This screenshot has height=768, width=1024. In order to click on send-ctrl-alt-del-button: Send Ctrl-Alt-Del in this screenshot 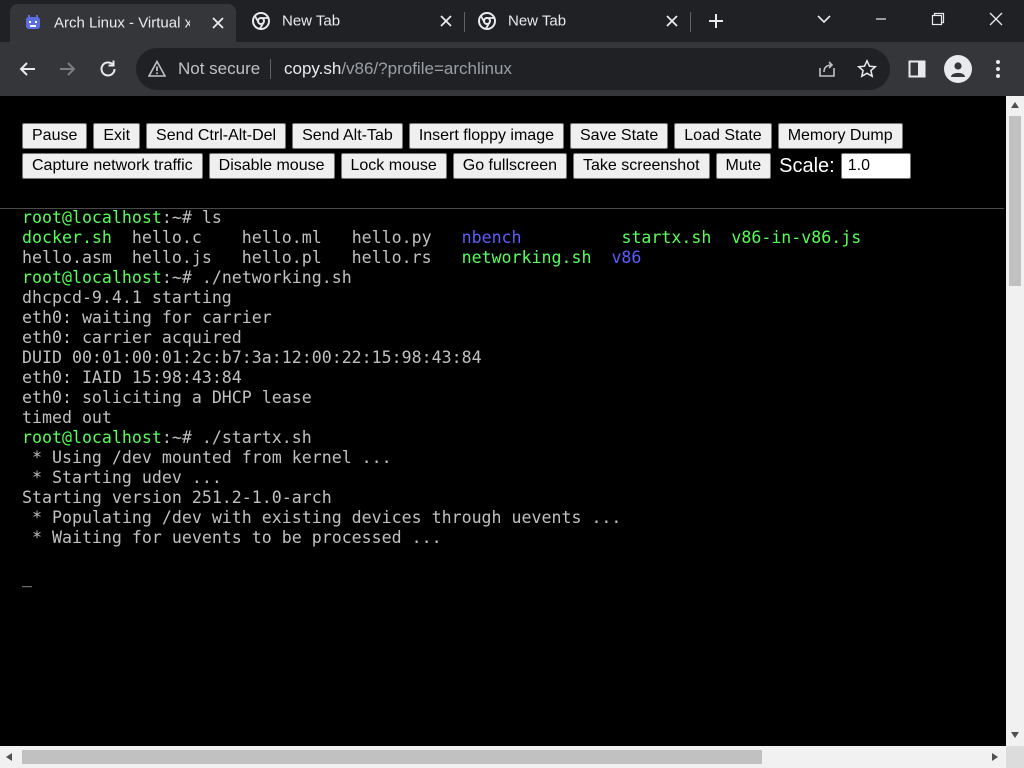, I will do `click(216, 136)`.